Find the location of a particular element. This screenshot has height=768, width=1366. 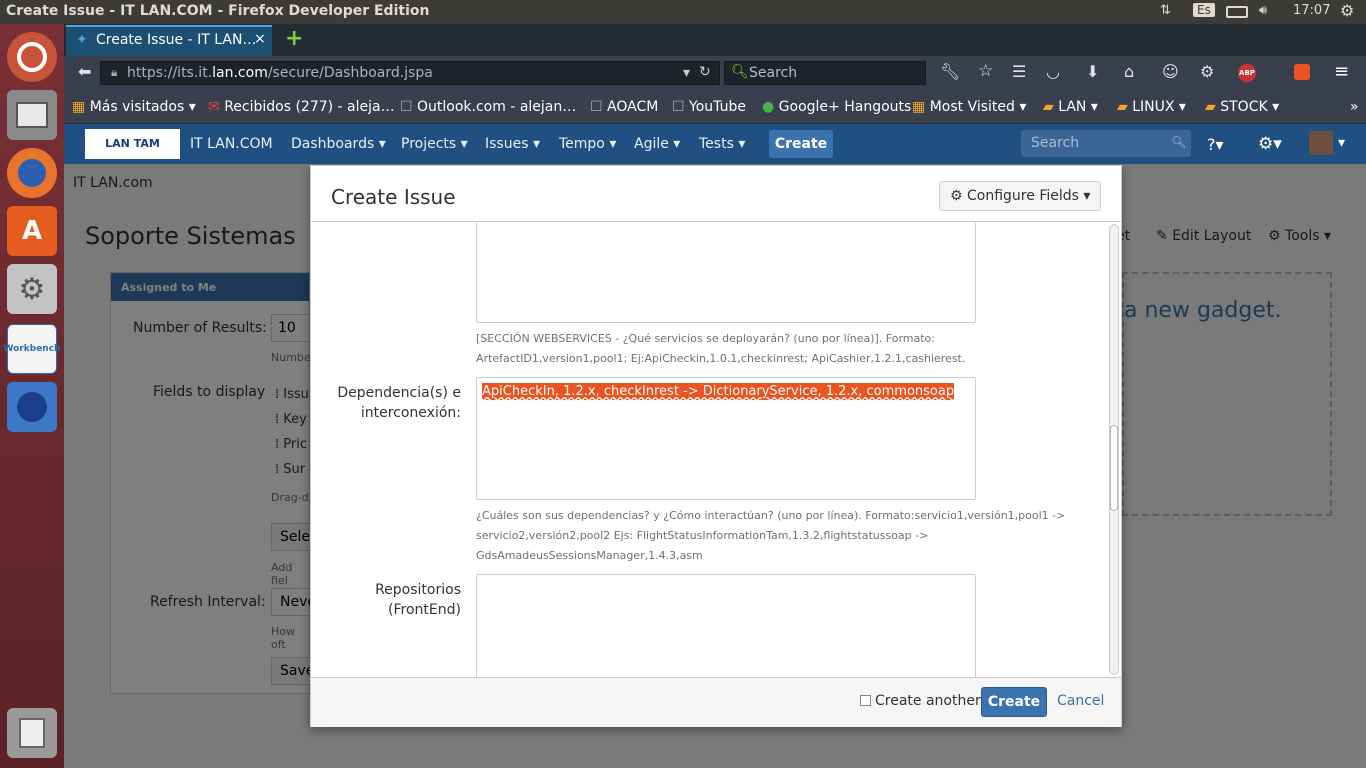

home-icon: ⌂ is located at coordinates (1129, 71).